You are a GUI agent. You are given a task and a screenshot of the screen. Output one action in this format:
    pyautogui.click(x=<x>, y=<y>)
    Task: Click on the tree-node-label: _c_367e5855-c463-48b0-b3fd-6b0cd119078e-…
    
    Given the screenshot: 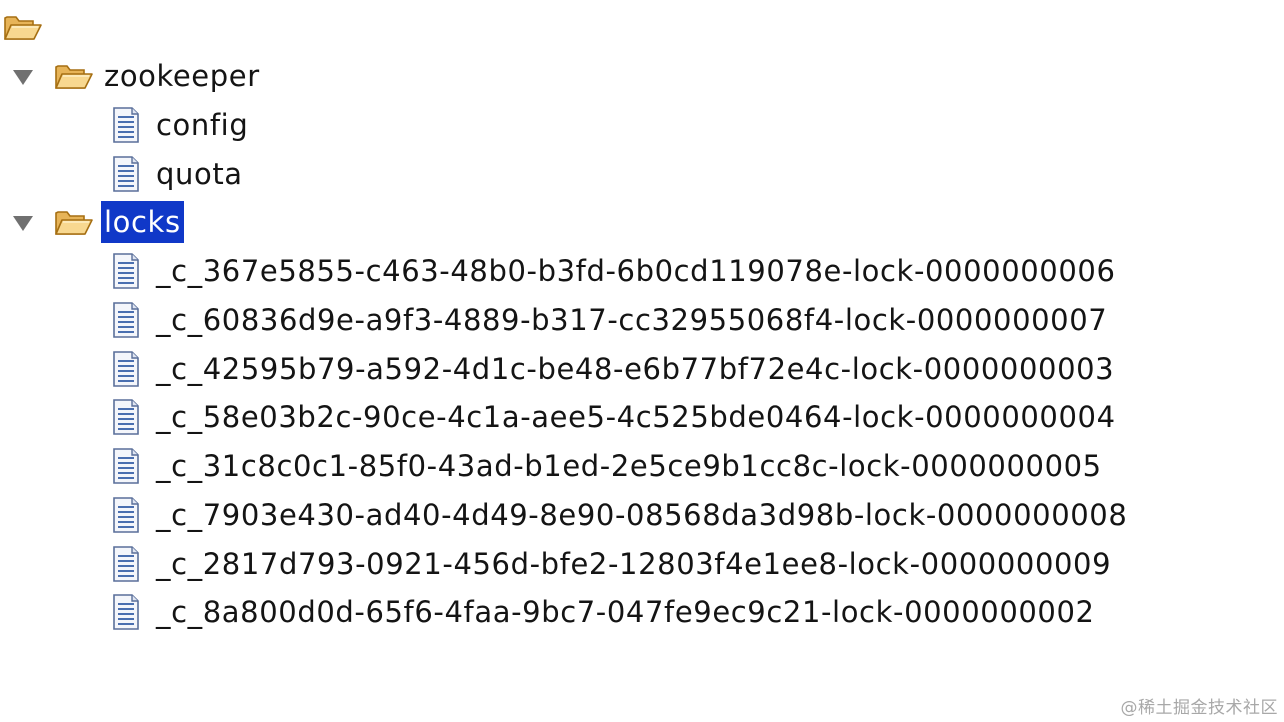 What is the action you would take?
    pyautogui.click(x=636, y=271)
    